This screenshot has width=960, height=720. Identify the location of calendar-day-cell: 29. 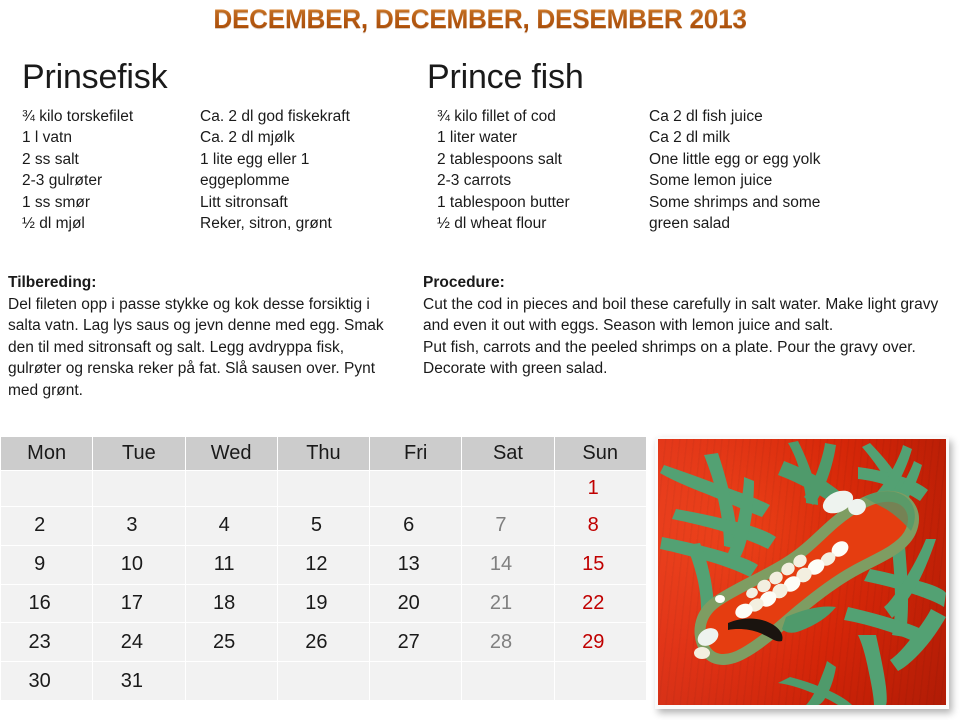
(600, 642).